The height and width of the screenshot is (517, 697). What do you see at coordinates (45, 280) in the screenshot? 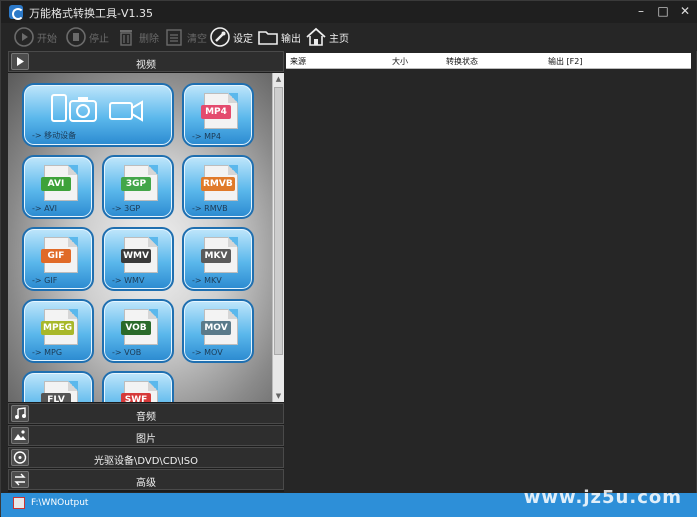
I see `tile-label: -> GIF` at bounding box center [45, 280].